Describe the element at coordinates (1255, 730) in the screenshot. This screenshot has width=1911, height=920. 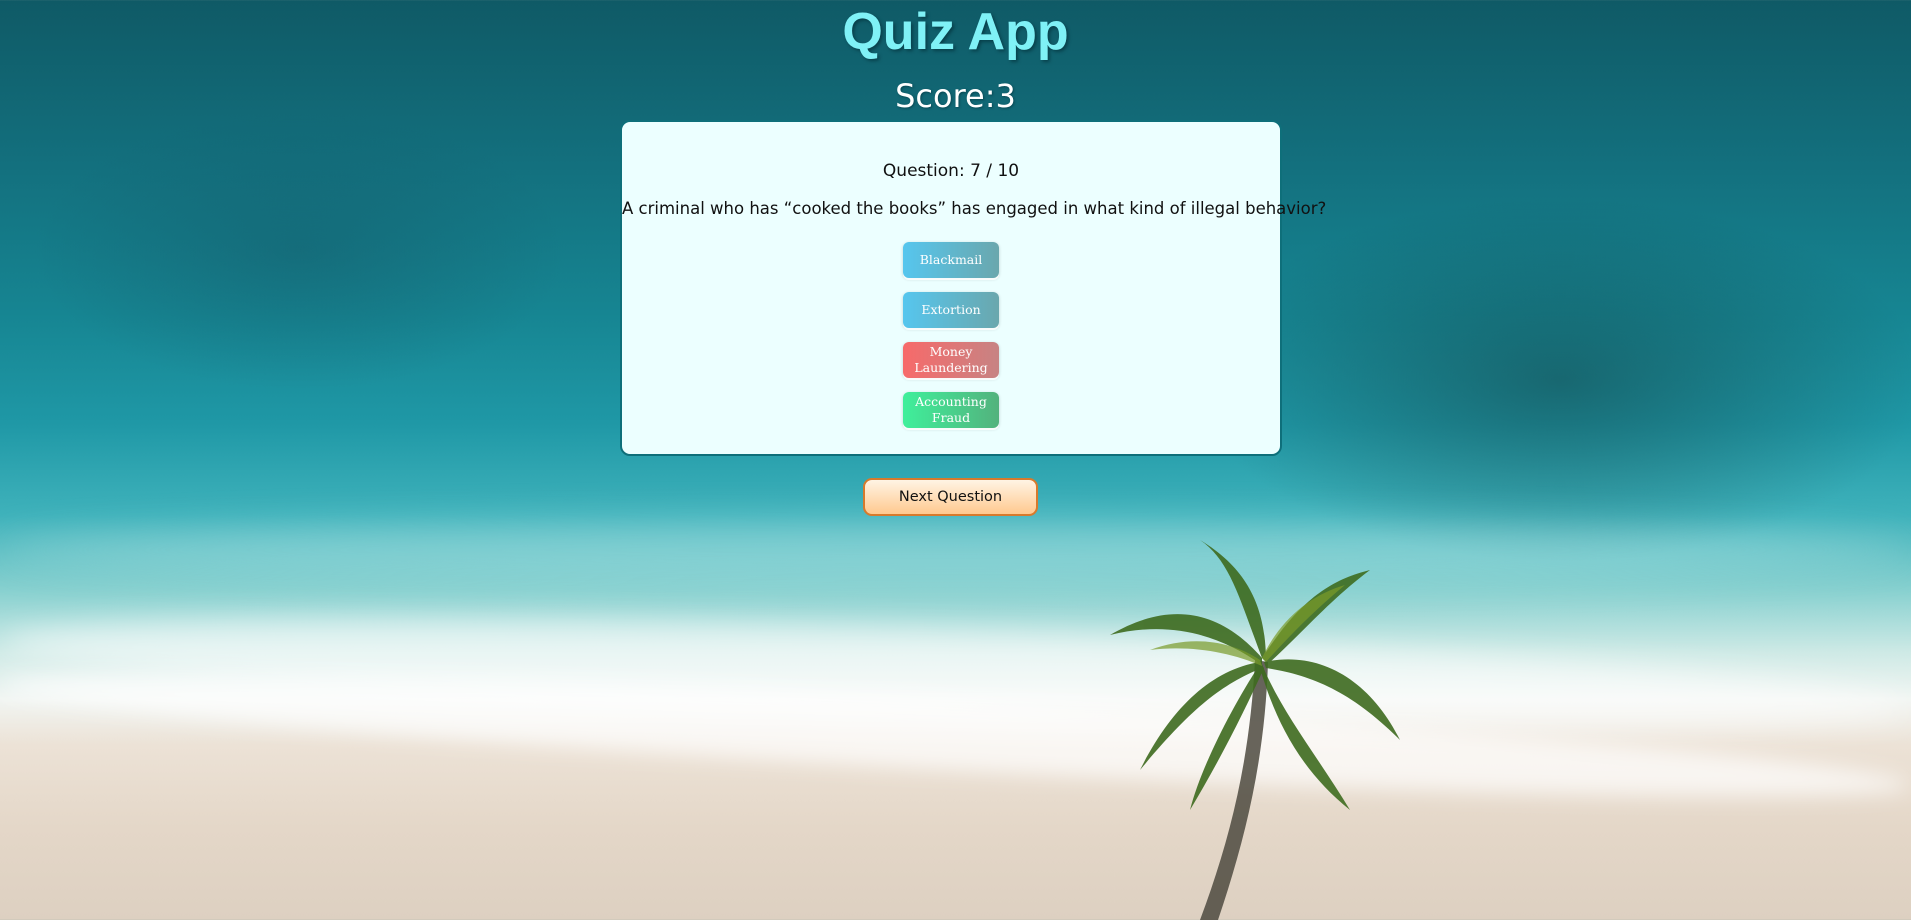
I see `palm-tree-decoration` at that location.